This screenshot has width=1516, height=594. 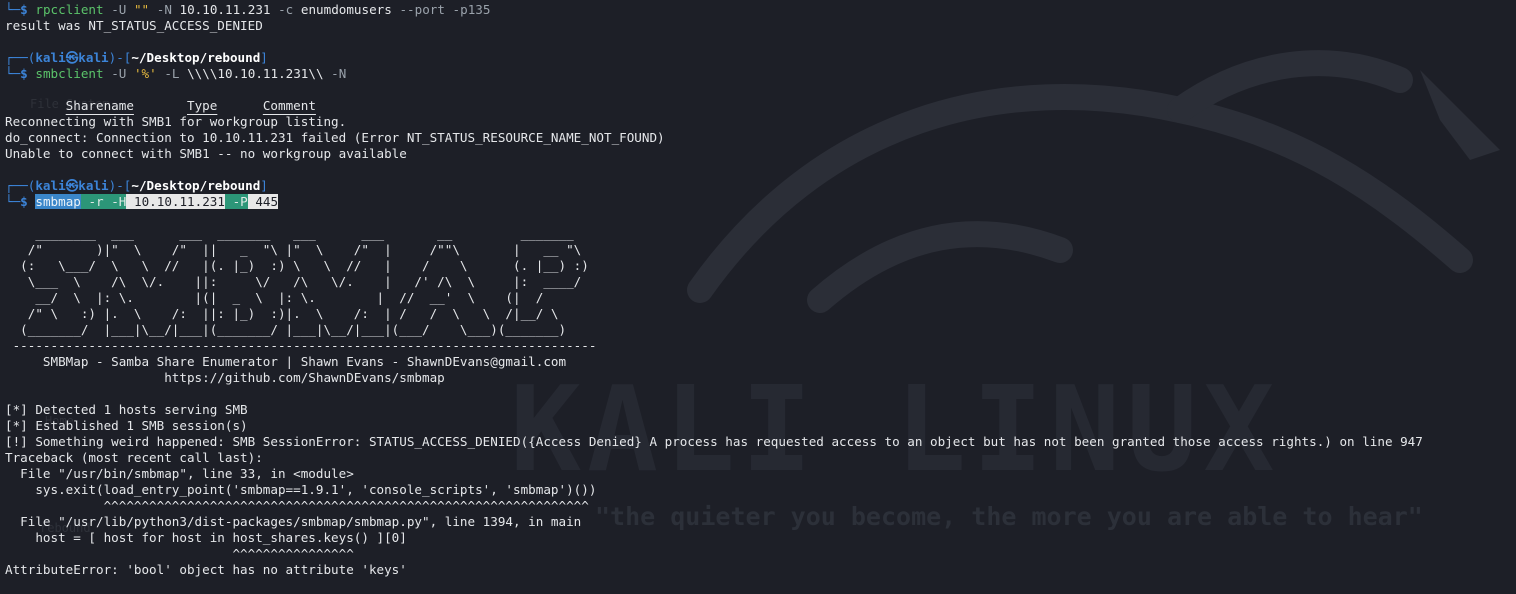 What do you see at coordinates (714, 426) in the screenshot?
I see `output-line: [*] Established 1 SMB session(s)` at bounding box center [714, 426].